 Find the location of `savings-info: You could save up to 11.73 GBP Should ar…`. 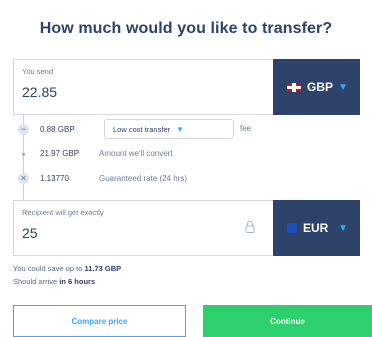

savings-info: You could save up to 11.73 GBP Should ar… is located at coordinates (67, 275).